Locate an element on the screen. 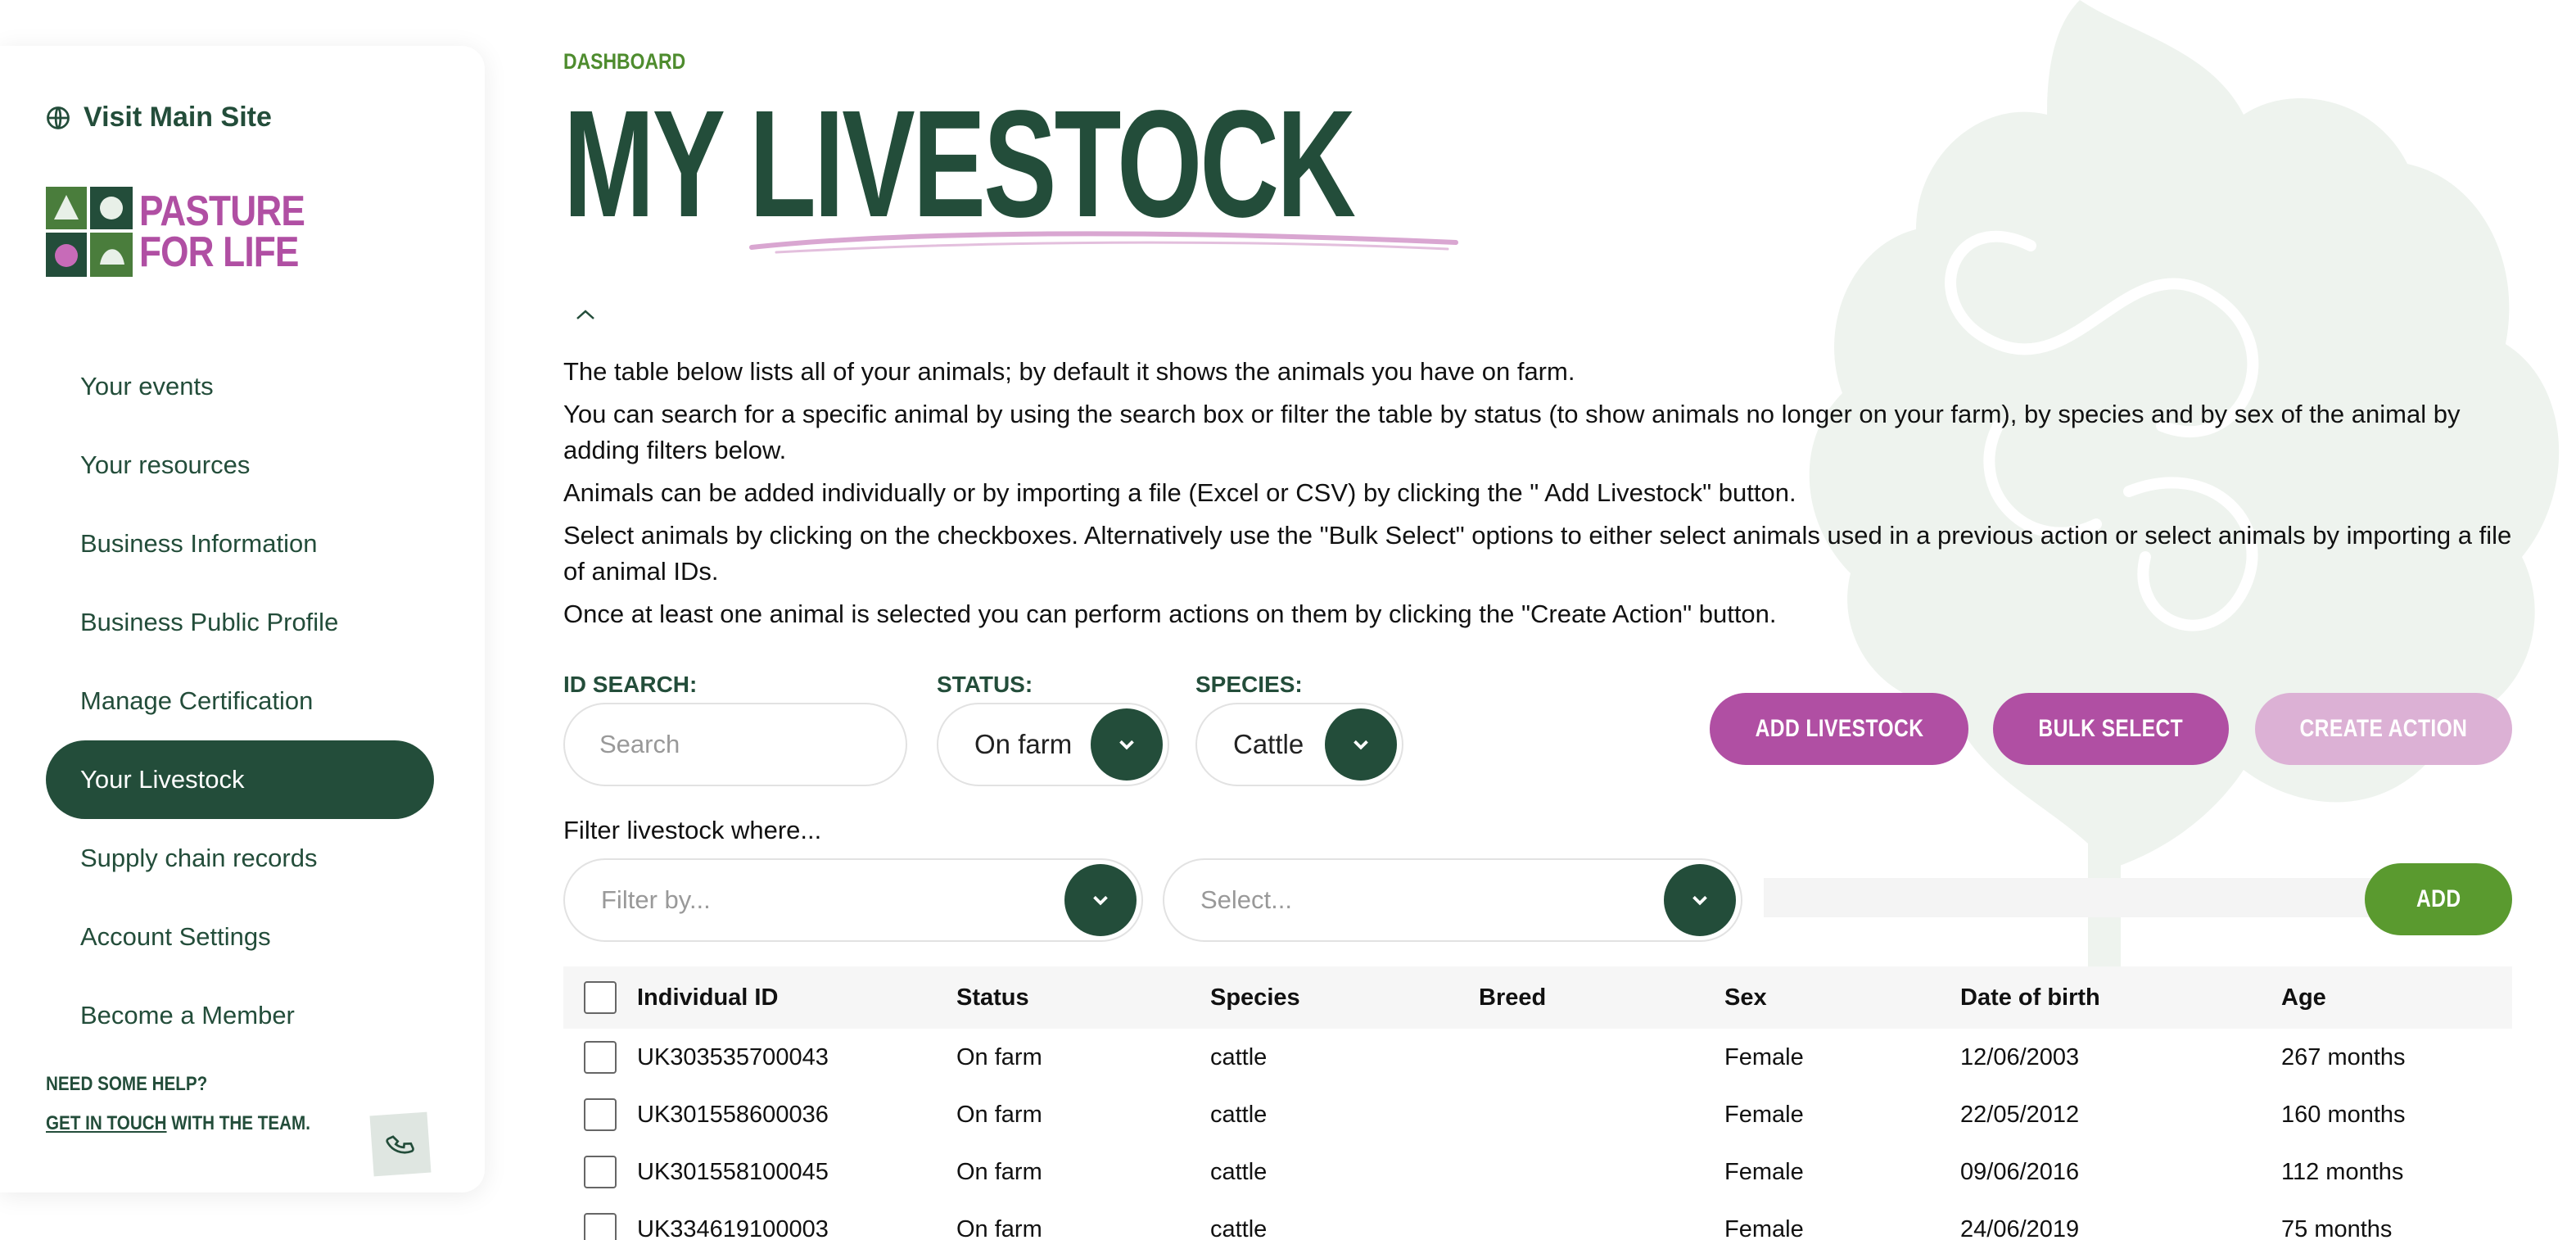 The width and height of the screenshot is (2576, 1240). logo-text: PASTURE FOR LIFE is located at coordinates (222, 232).